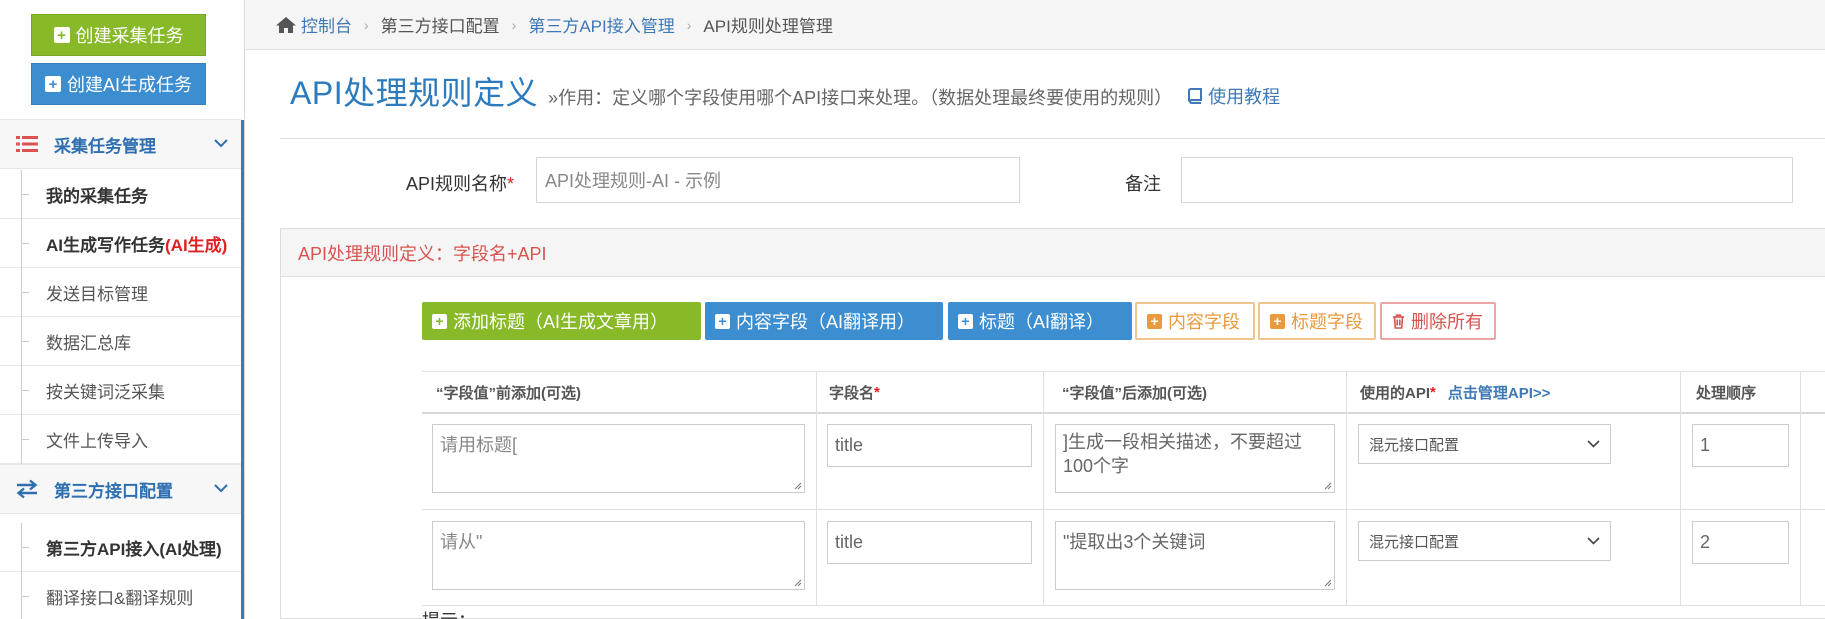 This screenshot has height=619, width=1825. What do you see at coordinates (1134, 542) in the screenshot?
I see `suffix-value: "提取出3个关键词` at bounding box center [1134, 542].